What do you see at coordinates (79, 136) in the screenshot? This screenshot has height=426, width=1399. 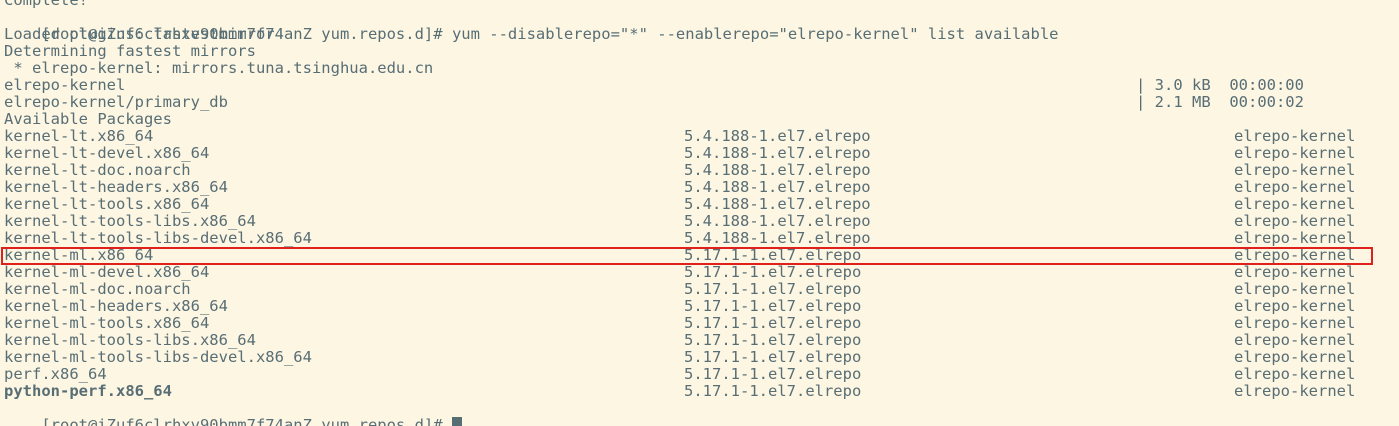 I see `package-name: kernel-lt.x86_64` at bounding box center [79, 136].